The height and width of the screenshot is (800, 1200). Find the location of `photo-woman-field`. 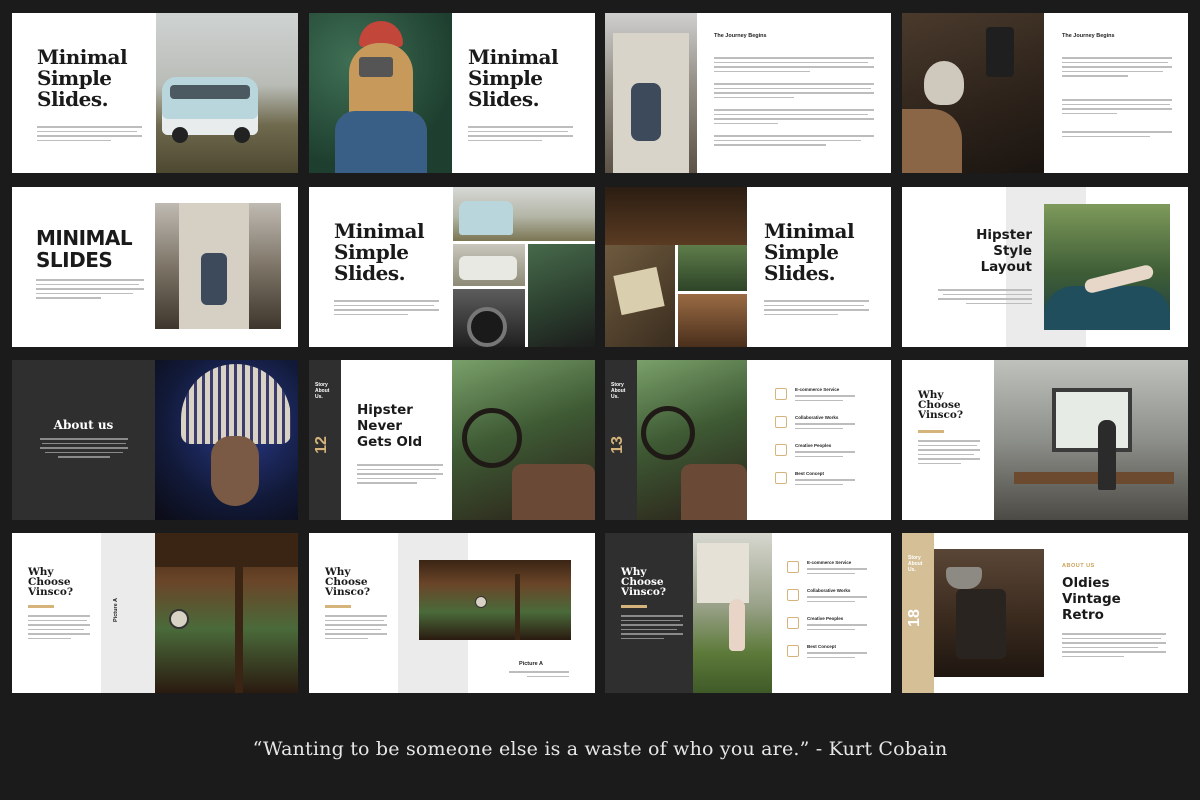

photo-woman-field is located at coordinates (732, 613).